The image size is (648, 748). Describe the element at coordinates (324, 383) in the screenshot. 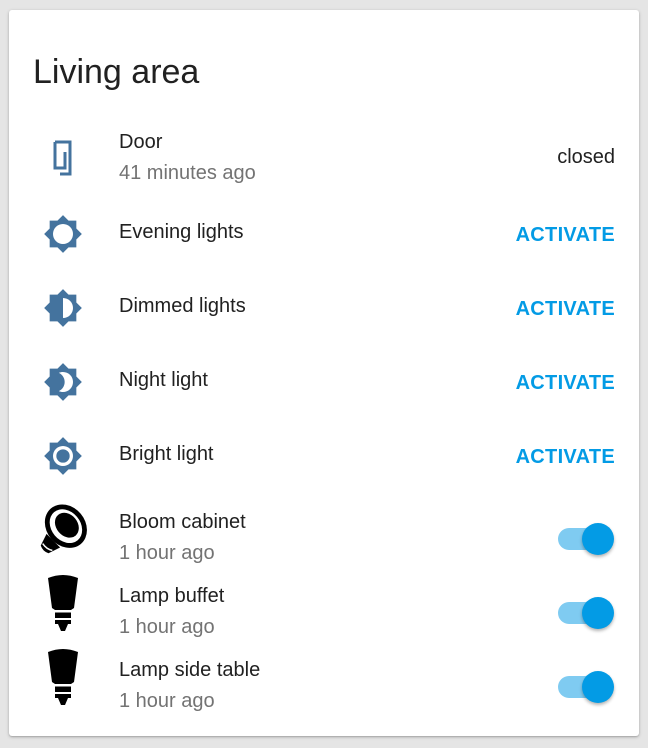

I see `entity-row-night-light: Night light ACTIVATE` at that location.